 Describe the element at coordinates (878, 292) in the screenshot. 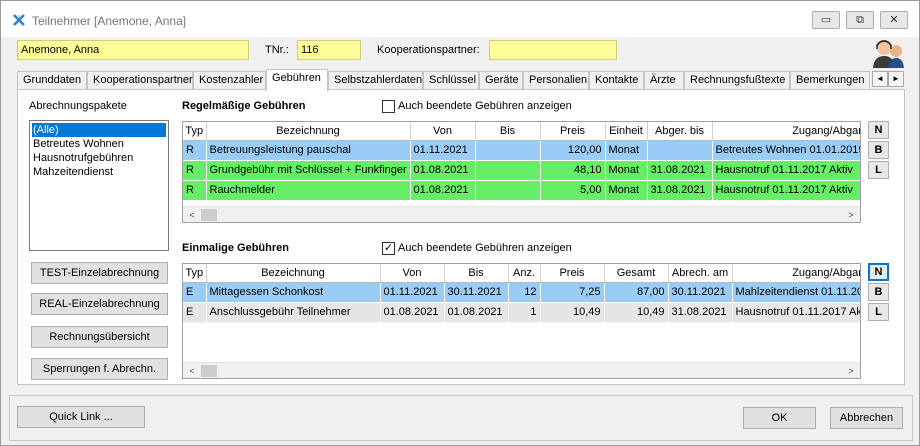

I see `onetime-edit-button: B` at that location.